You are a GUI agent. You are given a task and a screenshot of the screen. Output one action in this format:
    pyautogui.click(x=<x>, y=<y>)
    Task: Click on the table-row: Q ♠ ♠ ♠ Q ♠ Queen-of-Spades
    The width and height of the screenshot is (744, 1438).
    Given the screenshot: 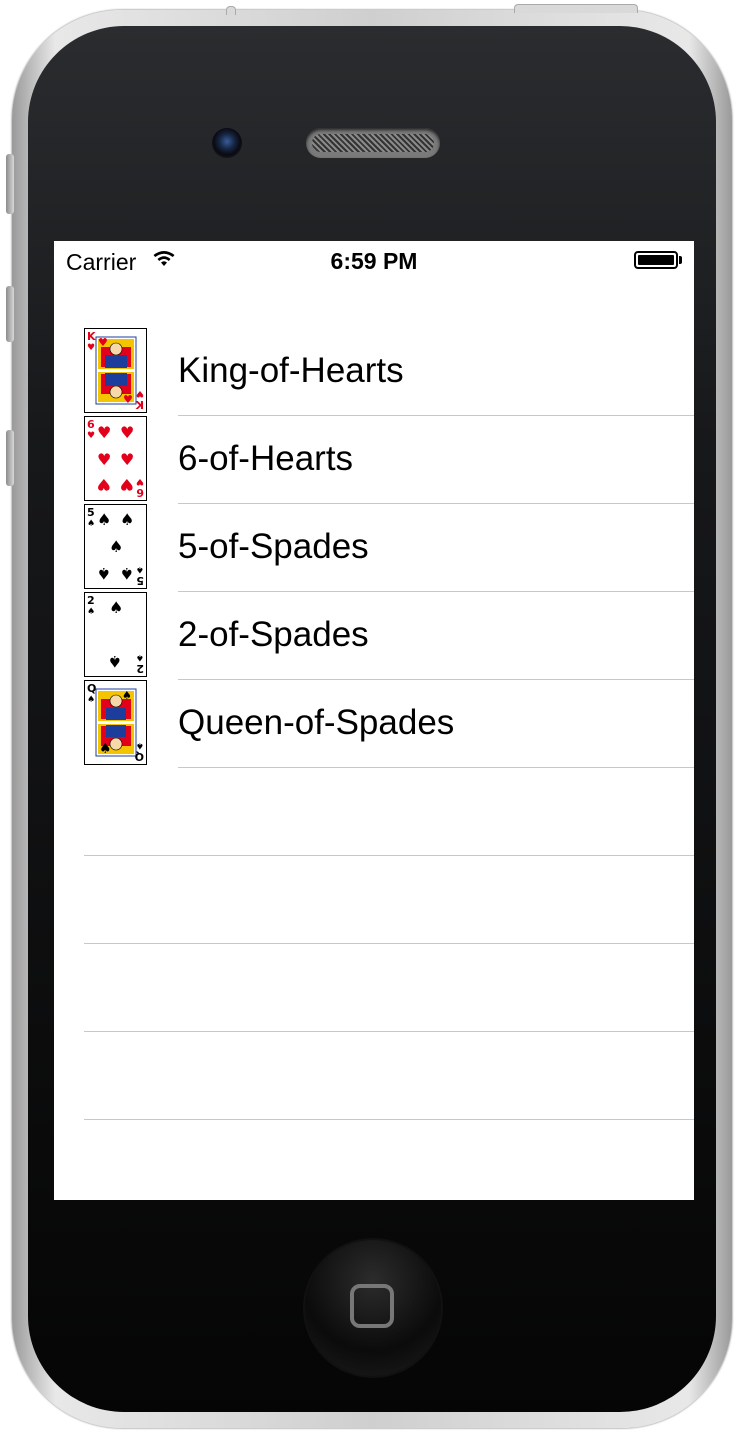 What is the action you would take?
    pyautogui.click(x=374, y=724)
    